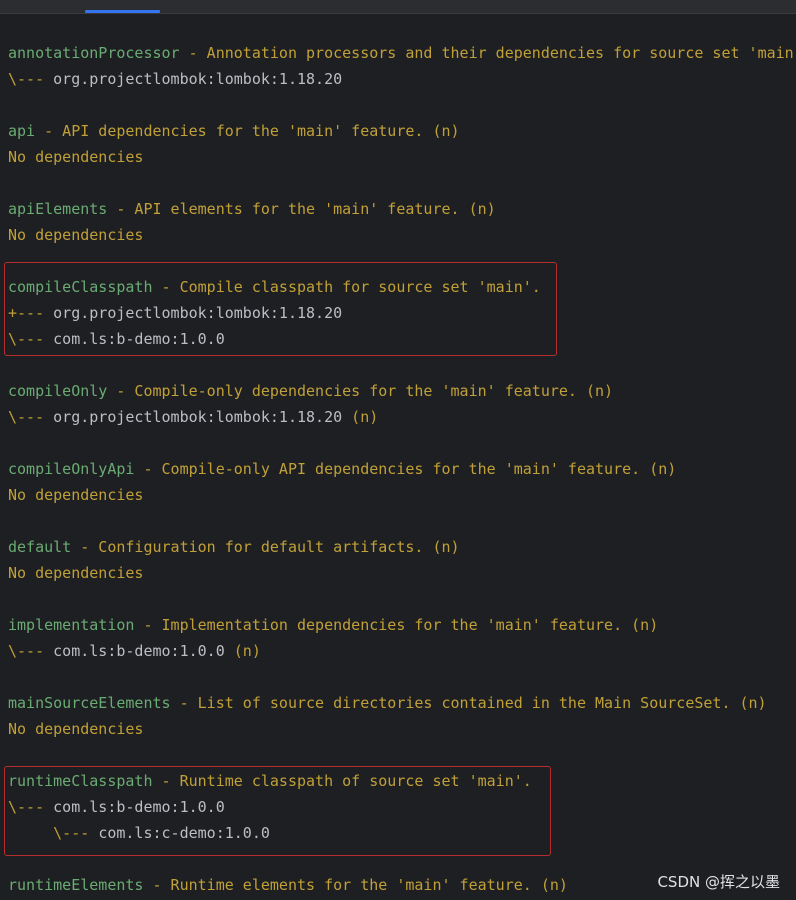  Describe the element at coordinates (71, 469) in the screenshot. I see `config-name: compileOnlyApi` at that location.